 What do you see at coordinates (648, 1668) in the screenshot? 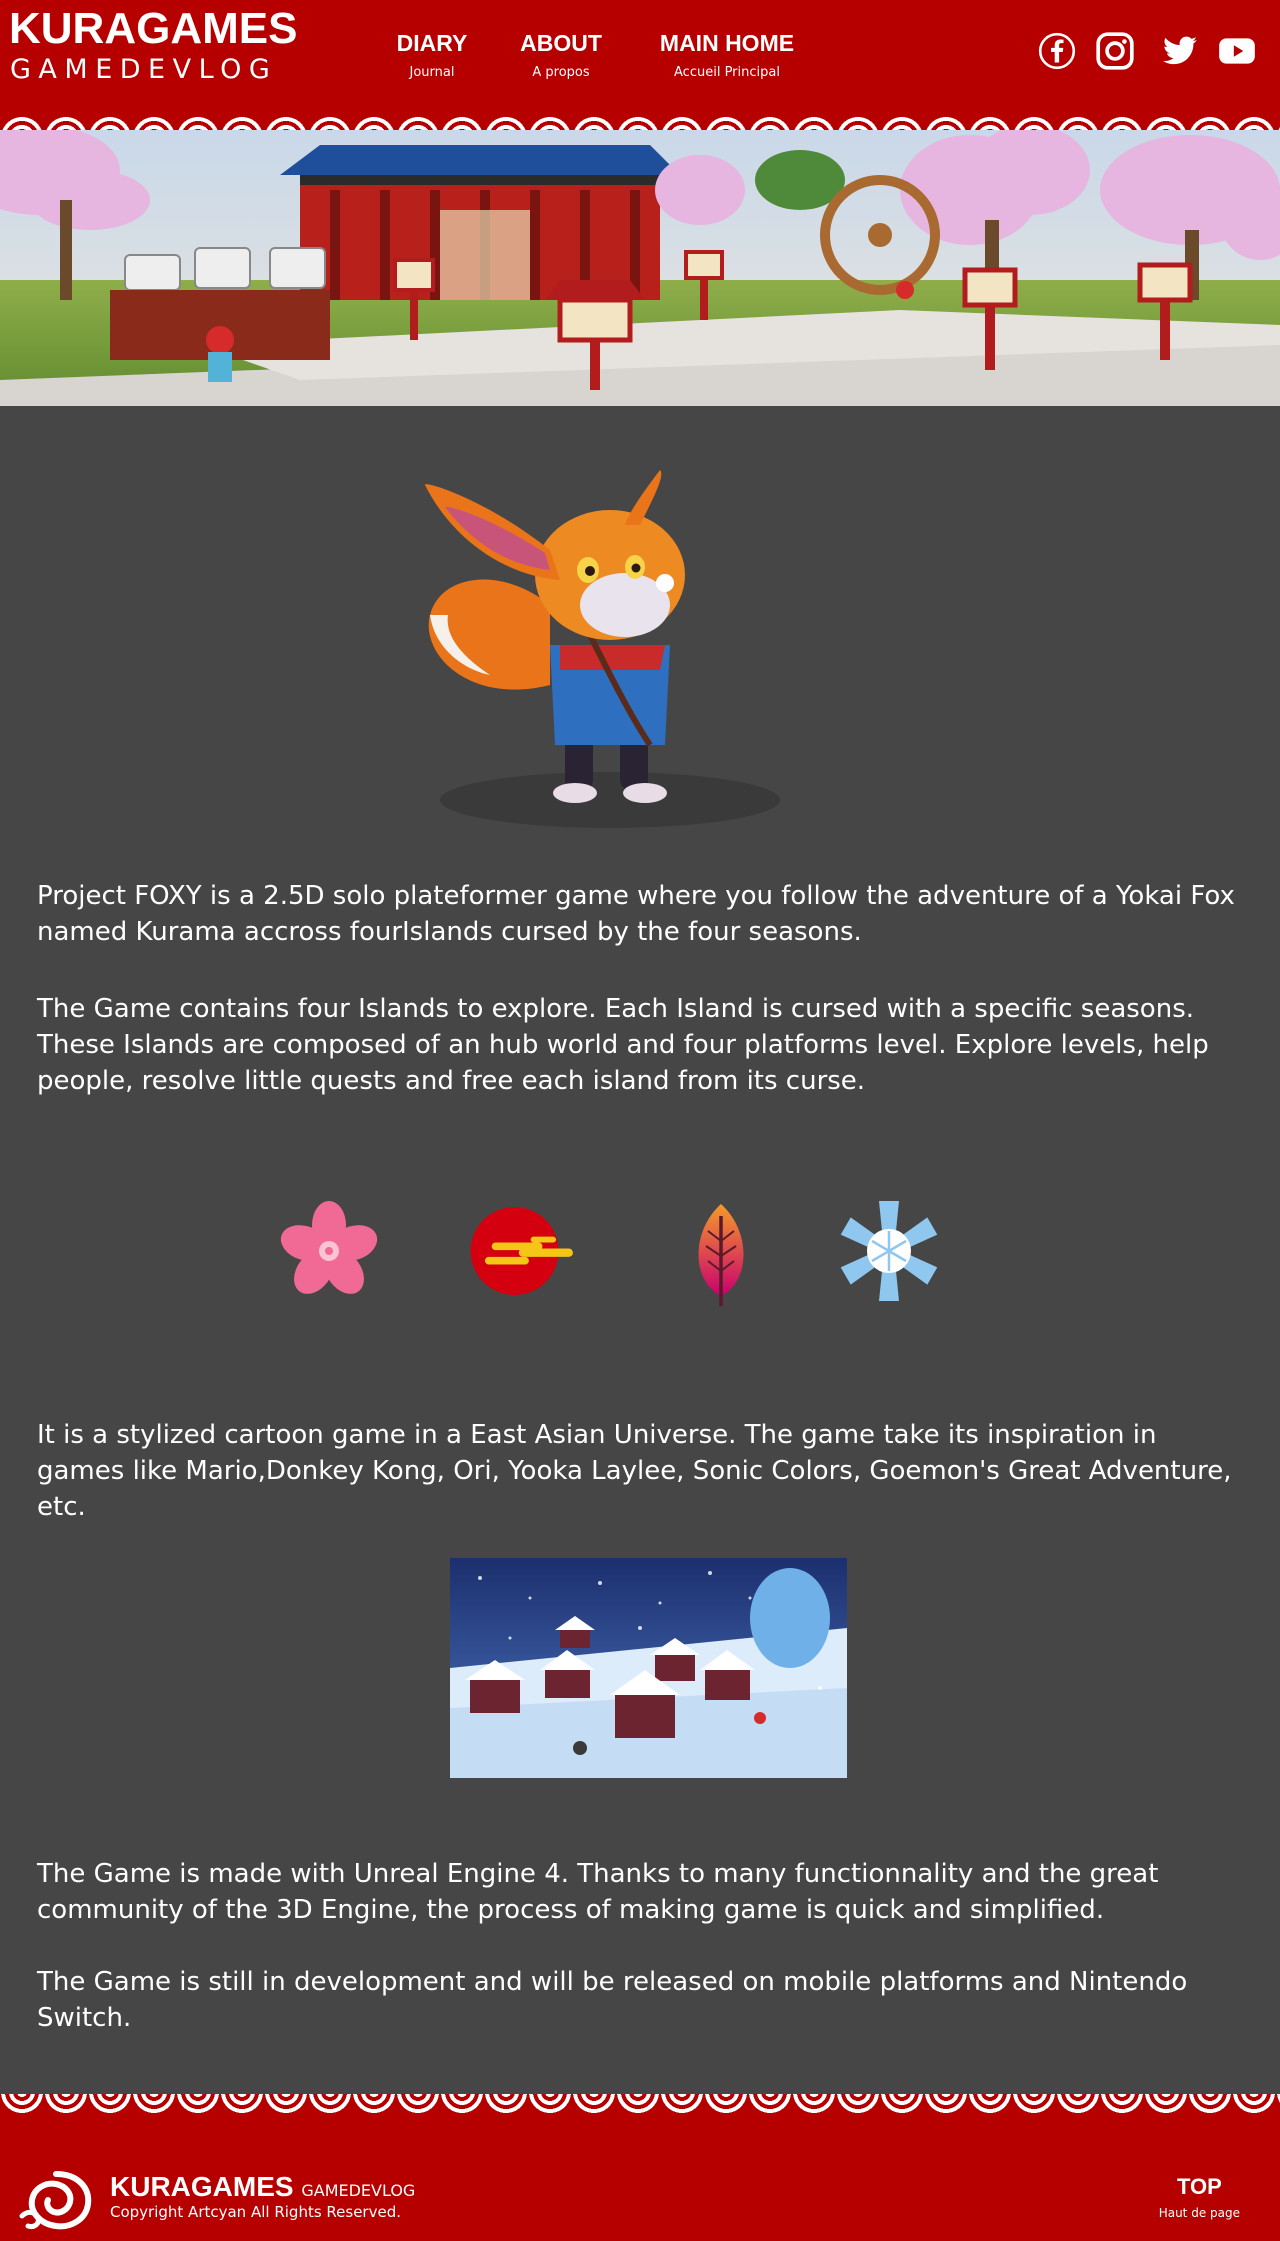
I see `winter-island-screenshot` at bounding box center [648, 1668].